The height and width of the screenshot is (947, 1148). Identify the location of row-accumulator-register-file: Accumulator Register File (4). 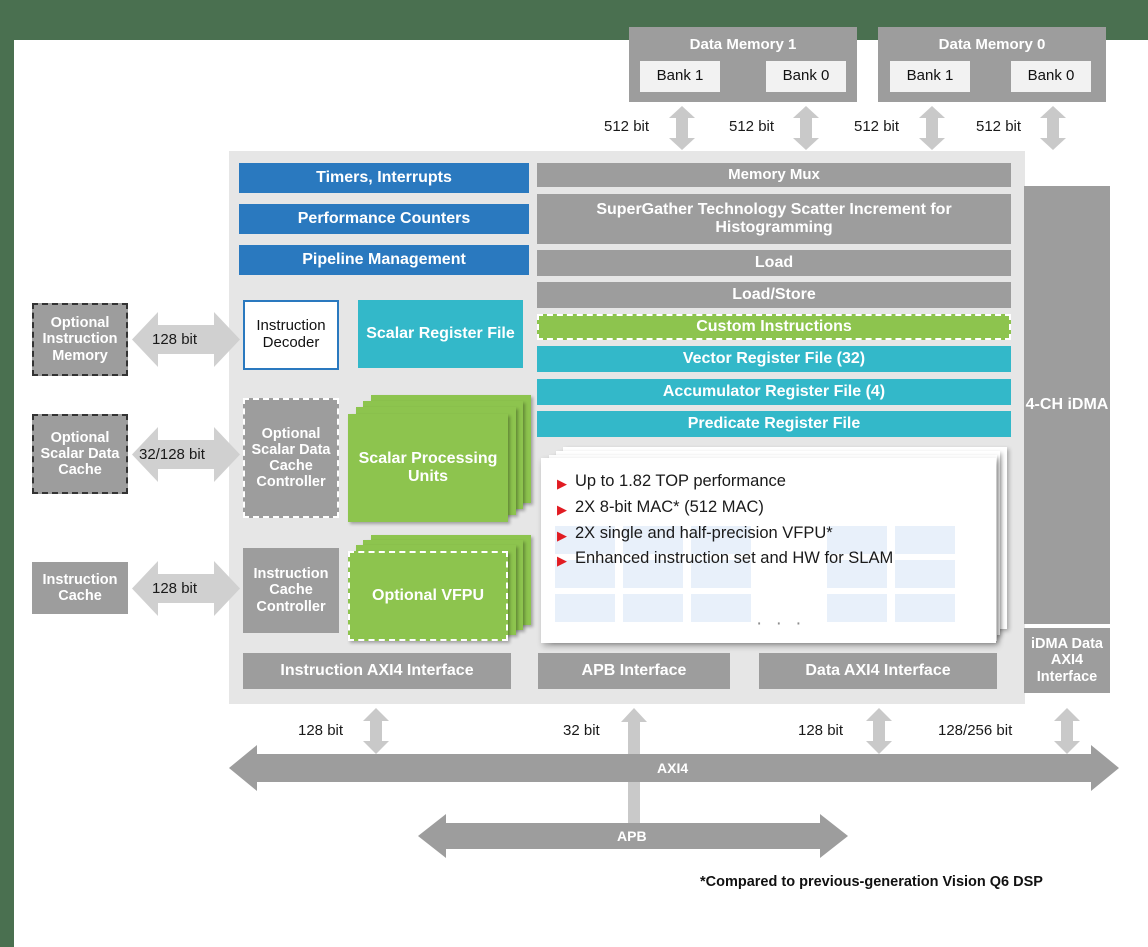
(774, 392).